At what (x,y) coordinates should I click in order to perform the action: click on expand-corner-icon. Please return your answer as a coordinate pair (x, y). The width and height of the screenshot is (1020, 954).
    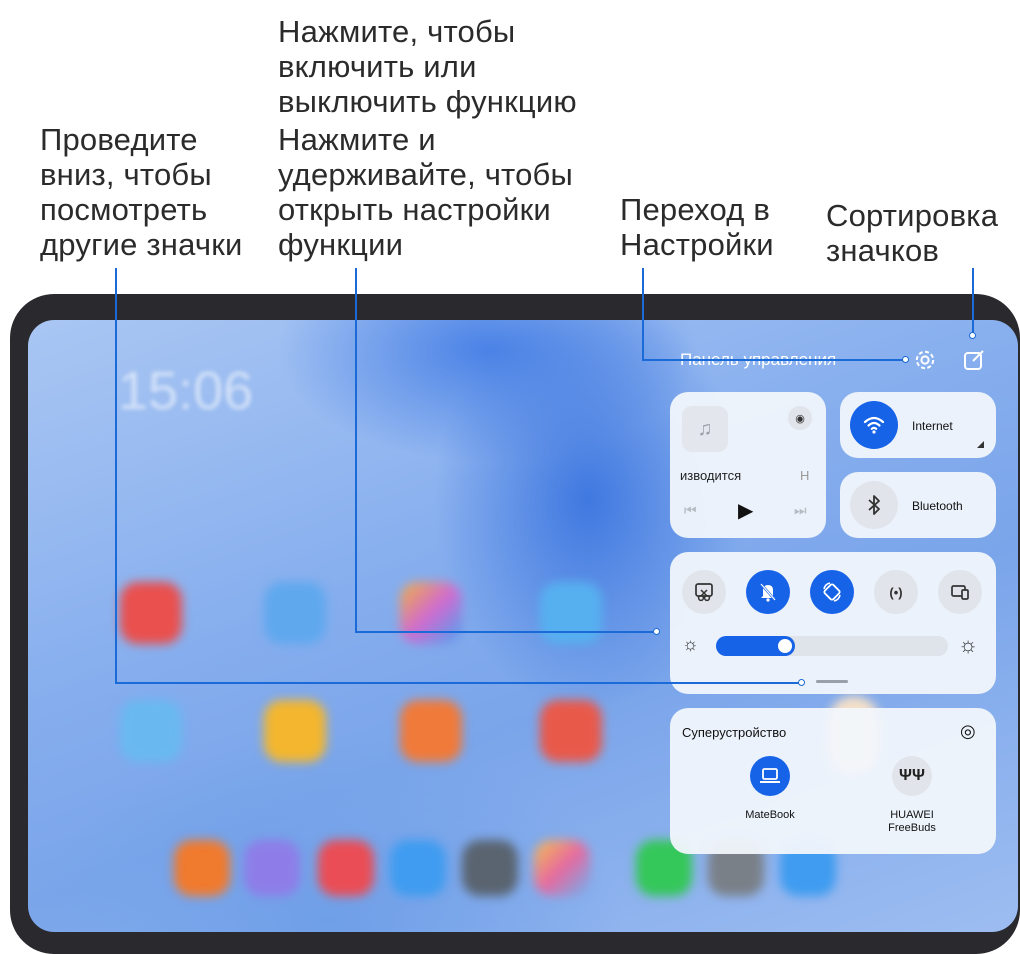
    Looking at the image, I should click on (980, 444).